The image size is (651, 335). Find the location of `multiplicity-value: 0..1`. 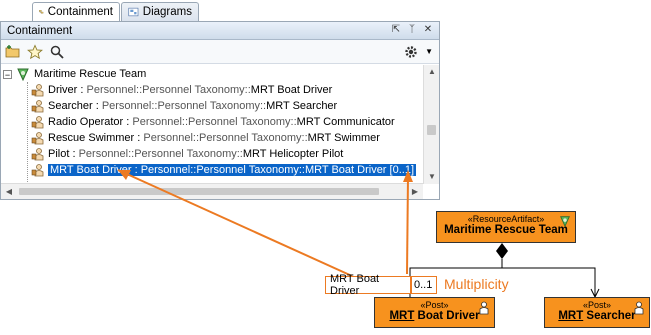

multiplicity-value: 0..1 is located at coordinates (423, 285).